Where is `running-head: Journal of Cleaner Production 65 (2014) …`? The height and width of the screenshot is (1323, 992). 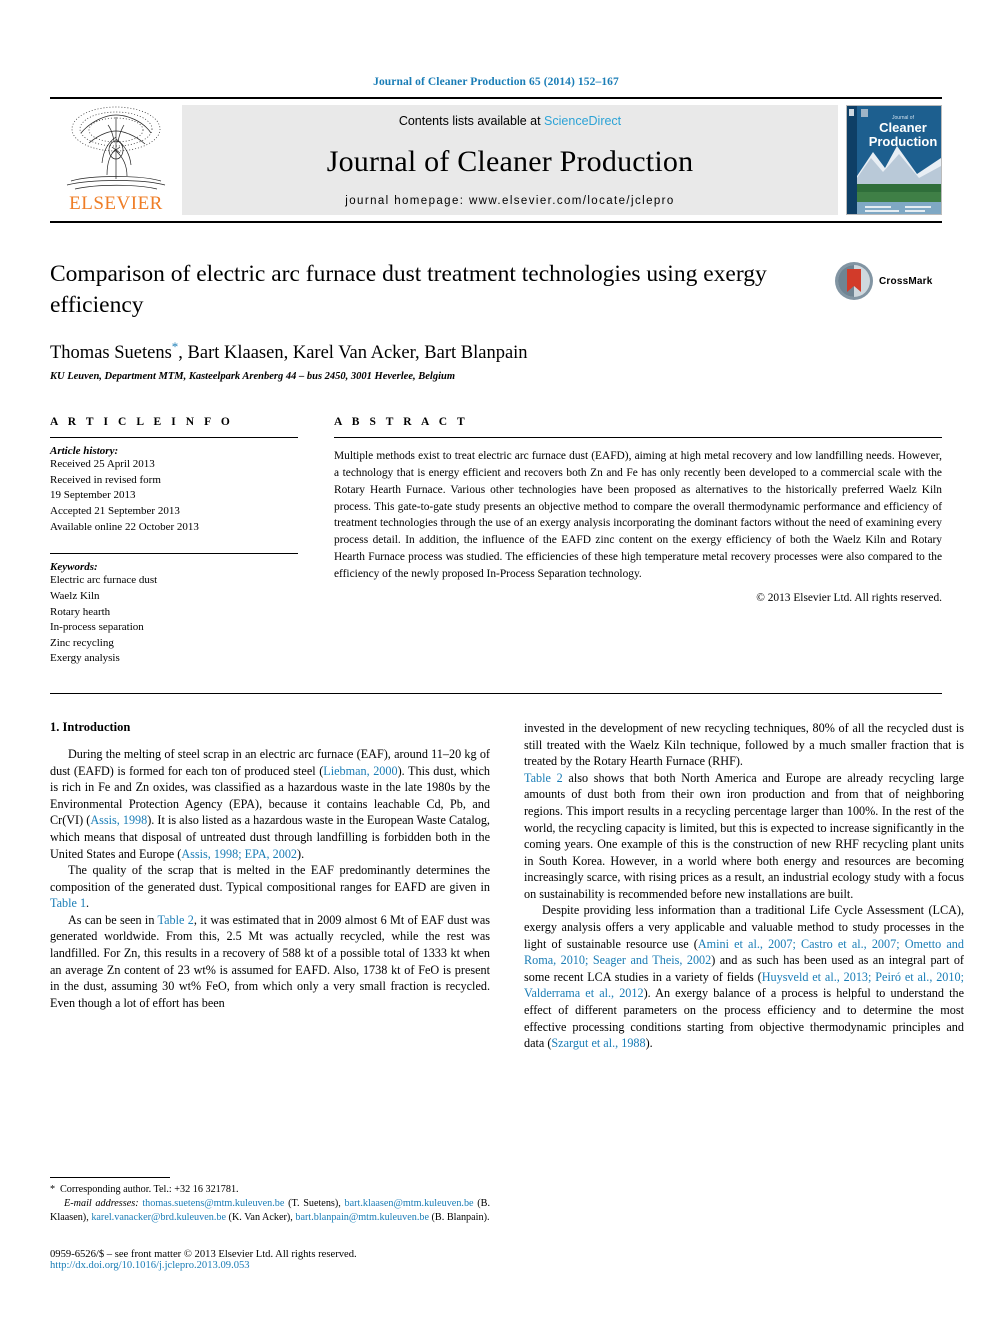 running-head: Journal of Cleaner Production 65 (2014) … is located at coordinates (496, 82).